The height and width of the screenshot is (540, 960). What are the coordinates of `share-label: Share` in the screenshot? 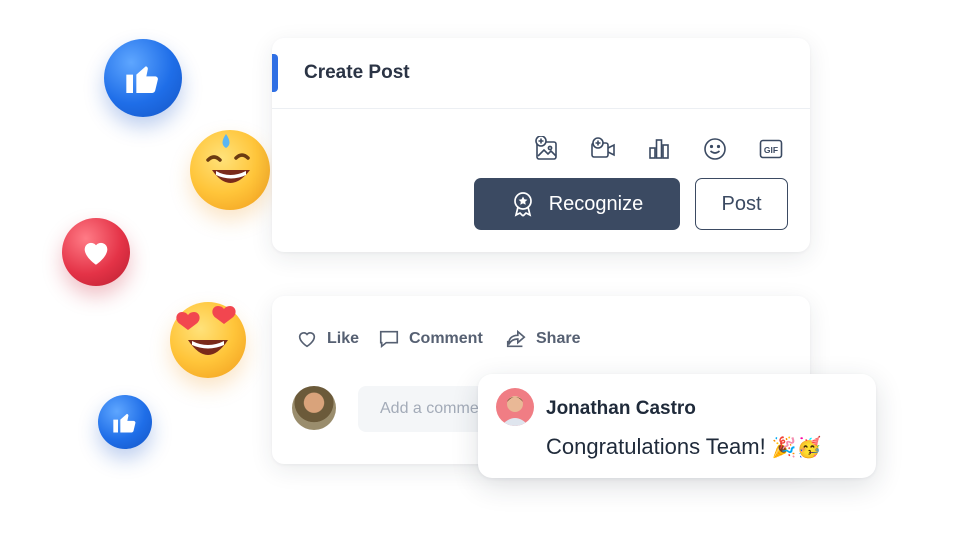 It's located at (558, 338).